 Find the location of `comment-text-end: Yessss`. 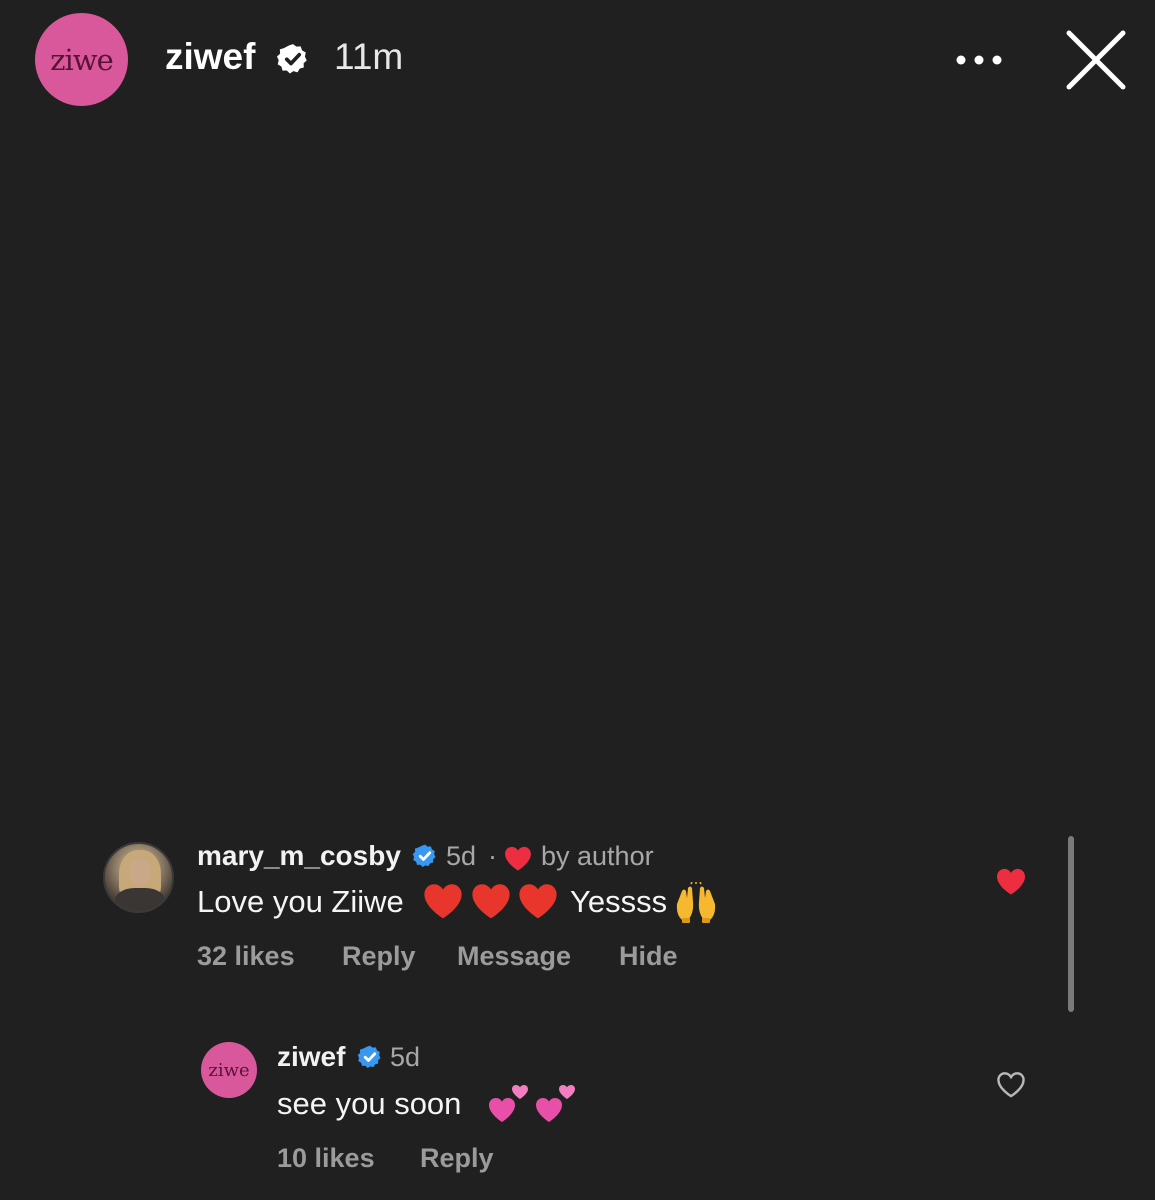

comment-text-end: Yessss is located at coordinates (619, 901).